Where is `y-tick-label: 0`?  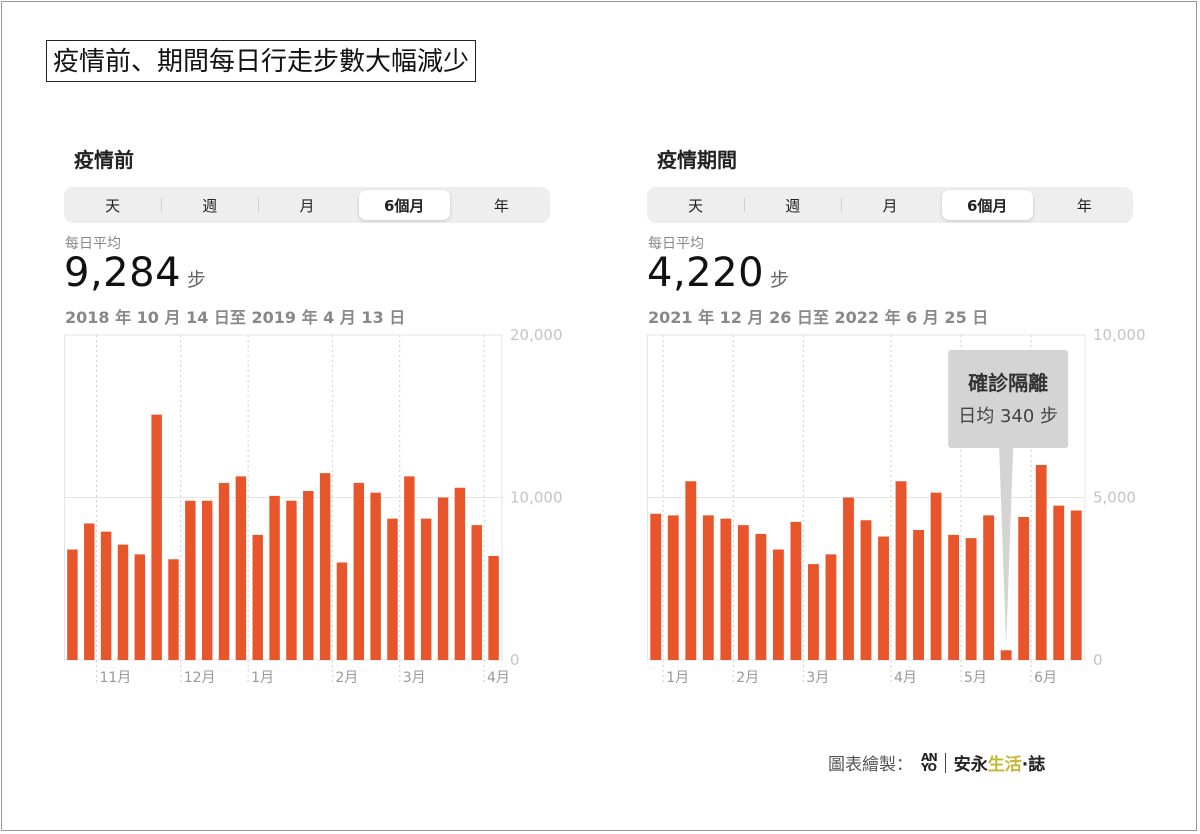
y-tick-label: 0 is located at coordinates (515, 660).